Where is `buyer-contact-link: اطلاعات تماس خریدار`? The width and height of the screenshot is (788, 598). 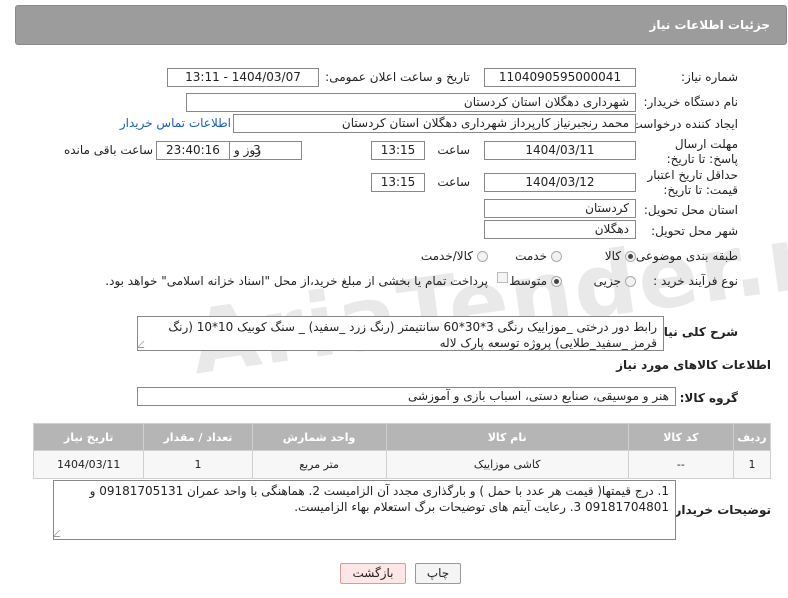
buyer-contact-link: اطلاعات تماس خریدار is located at coordinates (175, 123).